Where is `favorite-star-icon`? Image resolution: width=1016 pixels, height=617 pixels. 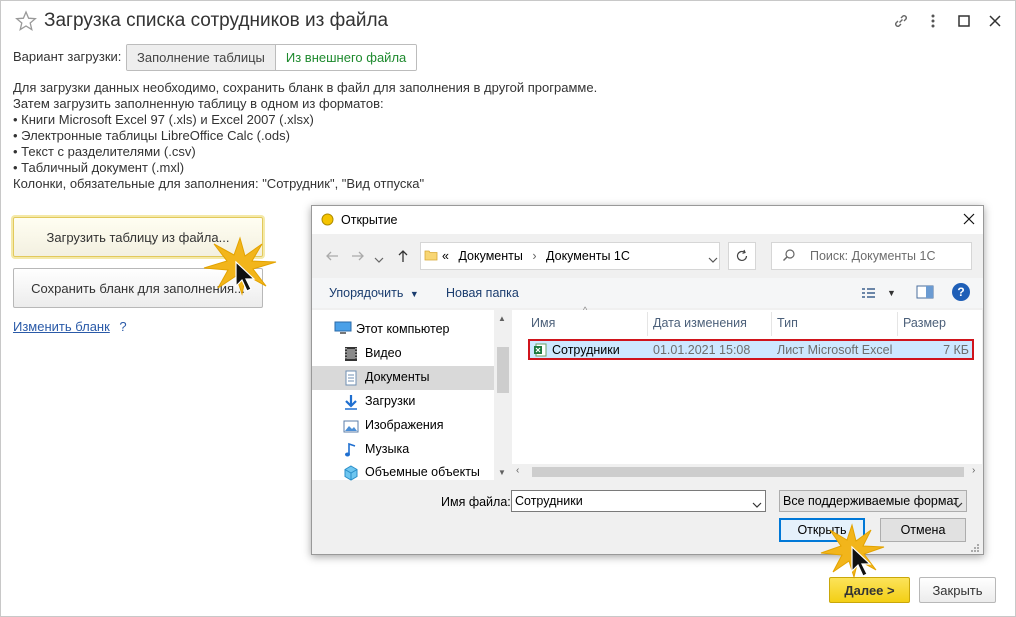
favorite-star-icon is located at coordinates (26, 21).